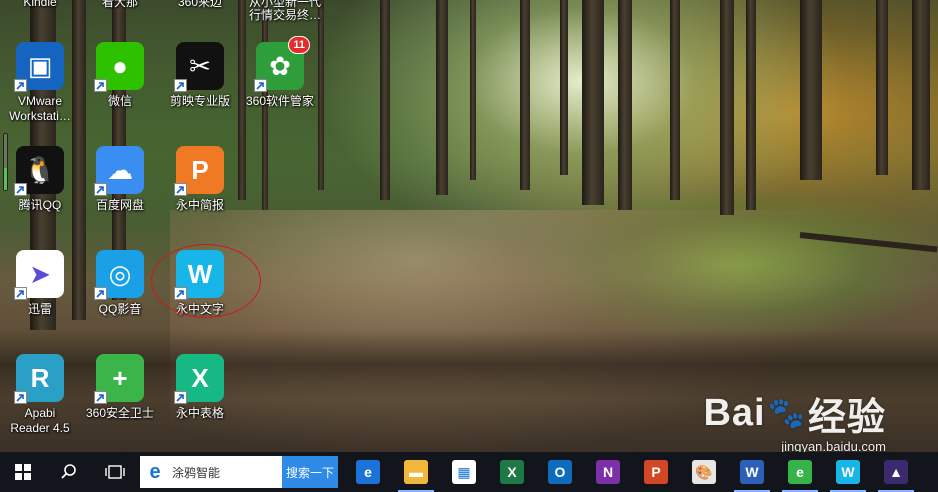 This screenshot has height=492, width=938. I want to click on taskbar-app-powerpoint: P, so click(656, 472).